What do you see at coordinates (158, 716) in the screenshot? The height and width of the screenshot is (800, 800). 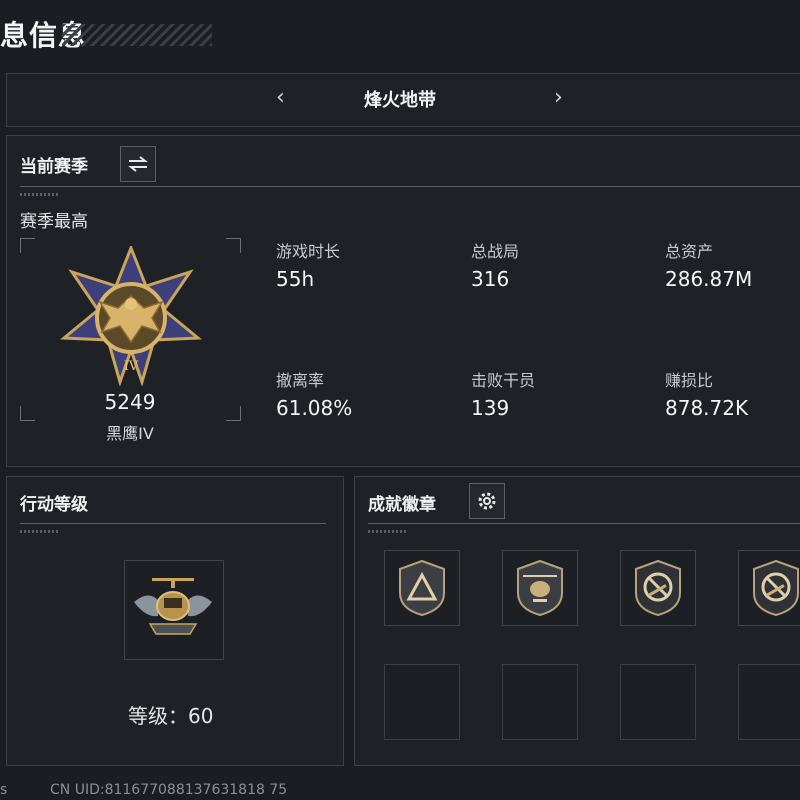 I see `level-label: 等级：` at bounding box center [158, 716].